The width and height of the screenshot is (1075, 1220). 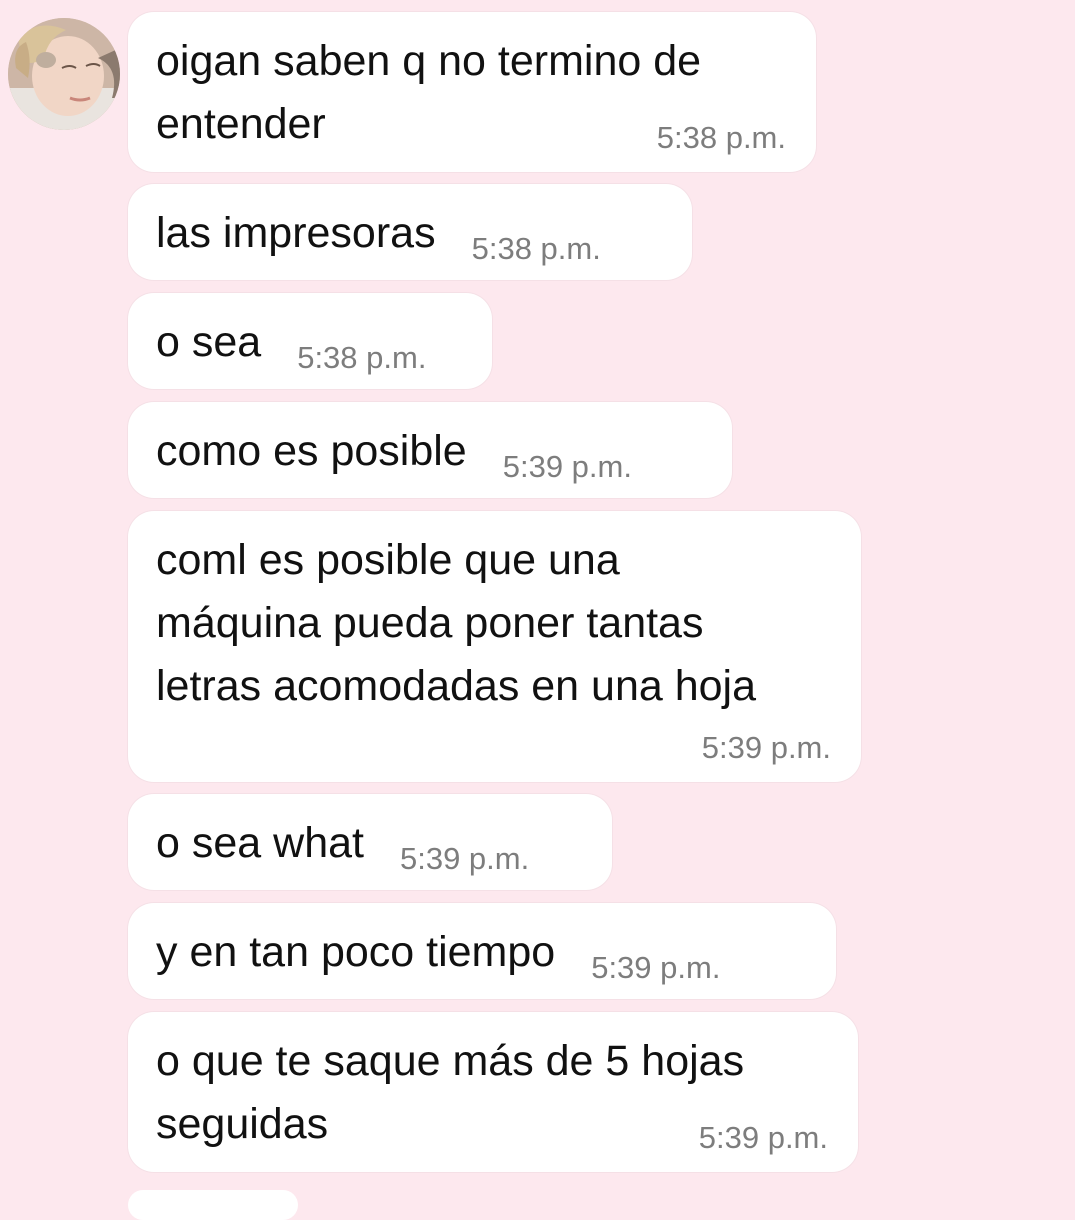 What do you see at coordinates (296, 233) in the screenshot?
I see `message-text: las impresoras` at bounding box center [296, 233].